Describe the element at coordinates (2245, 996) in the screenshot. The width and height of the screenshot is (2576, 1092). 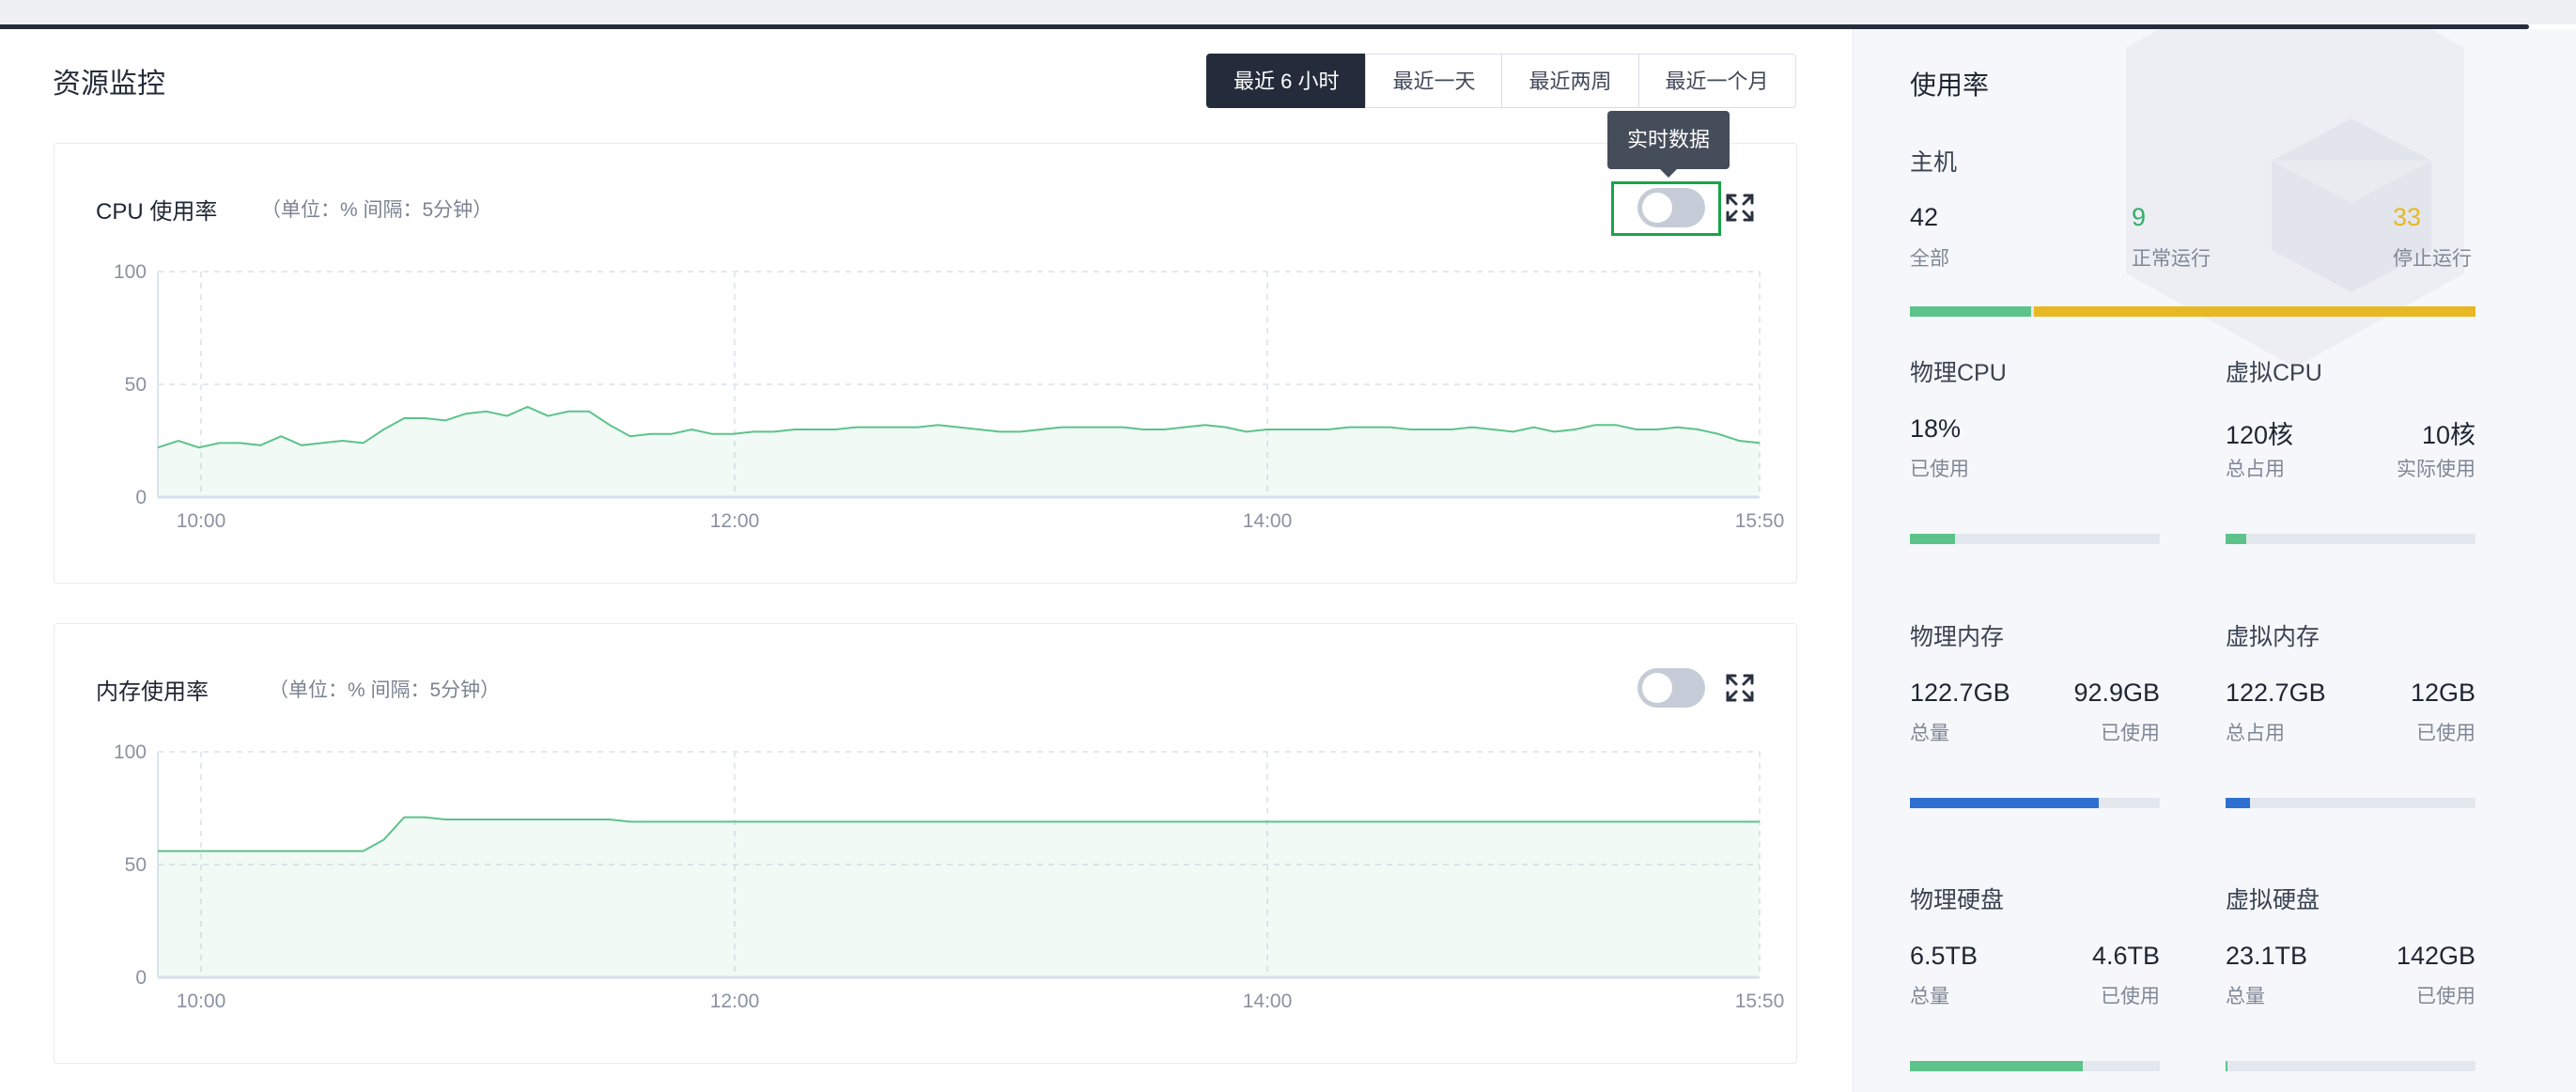
I see `virt-disk-total-label: 总量` at that location.